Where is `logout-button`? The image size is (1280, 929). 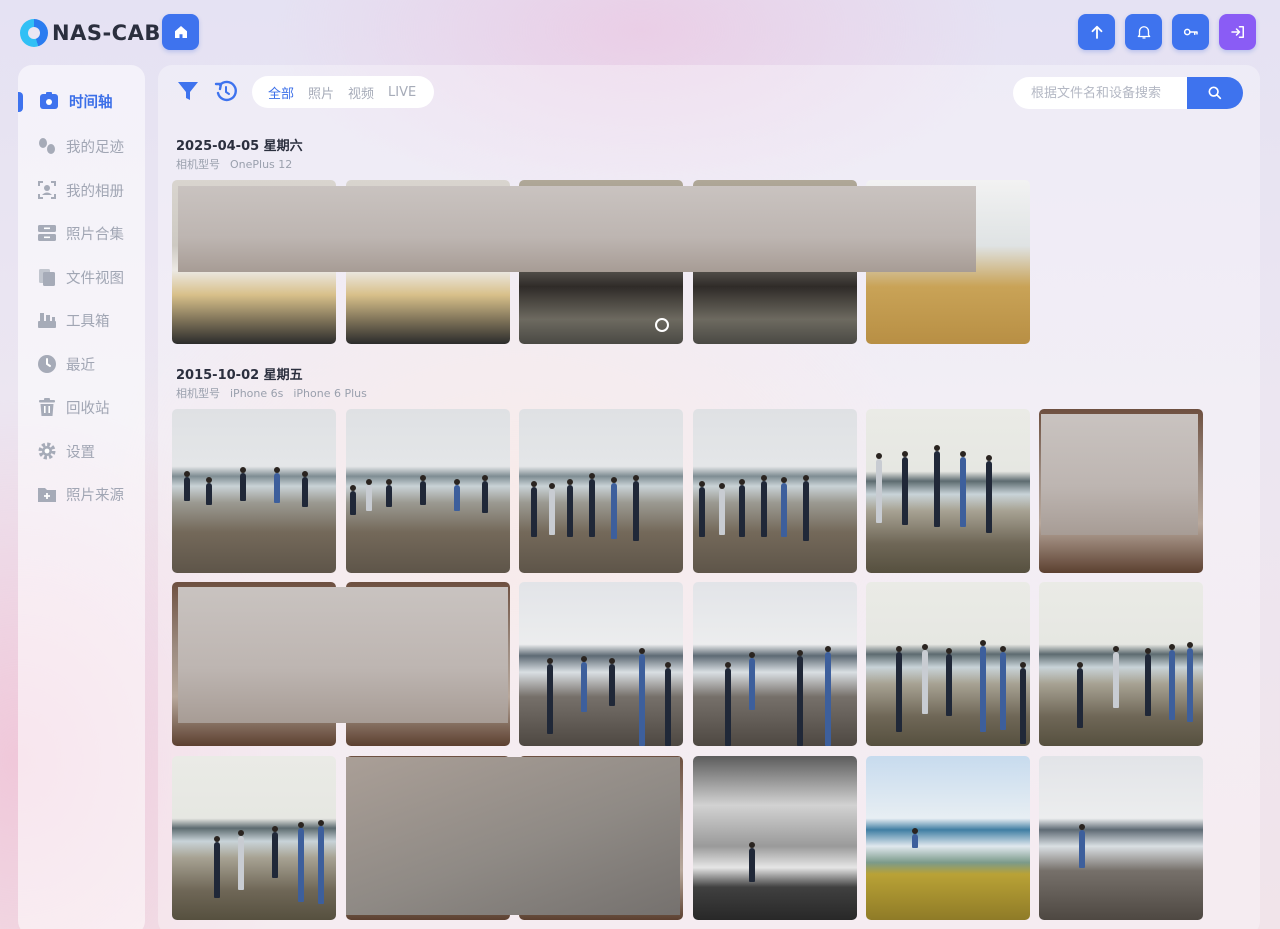 logout-button is located at coordinates (1237, 32).